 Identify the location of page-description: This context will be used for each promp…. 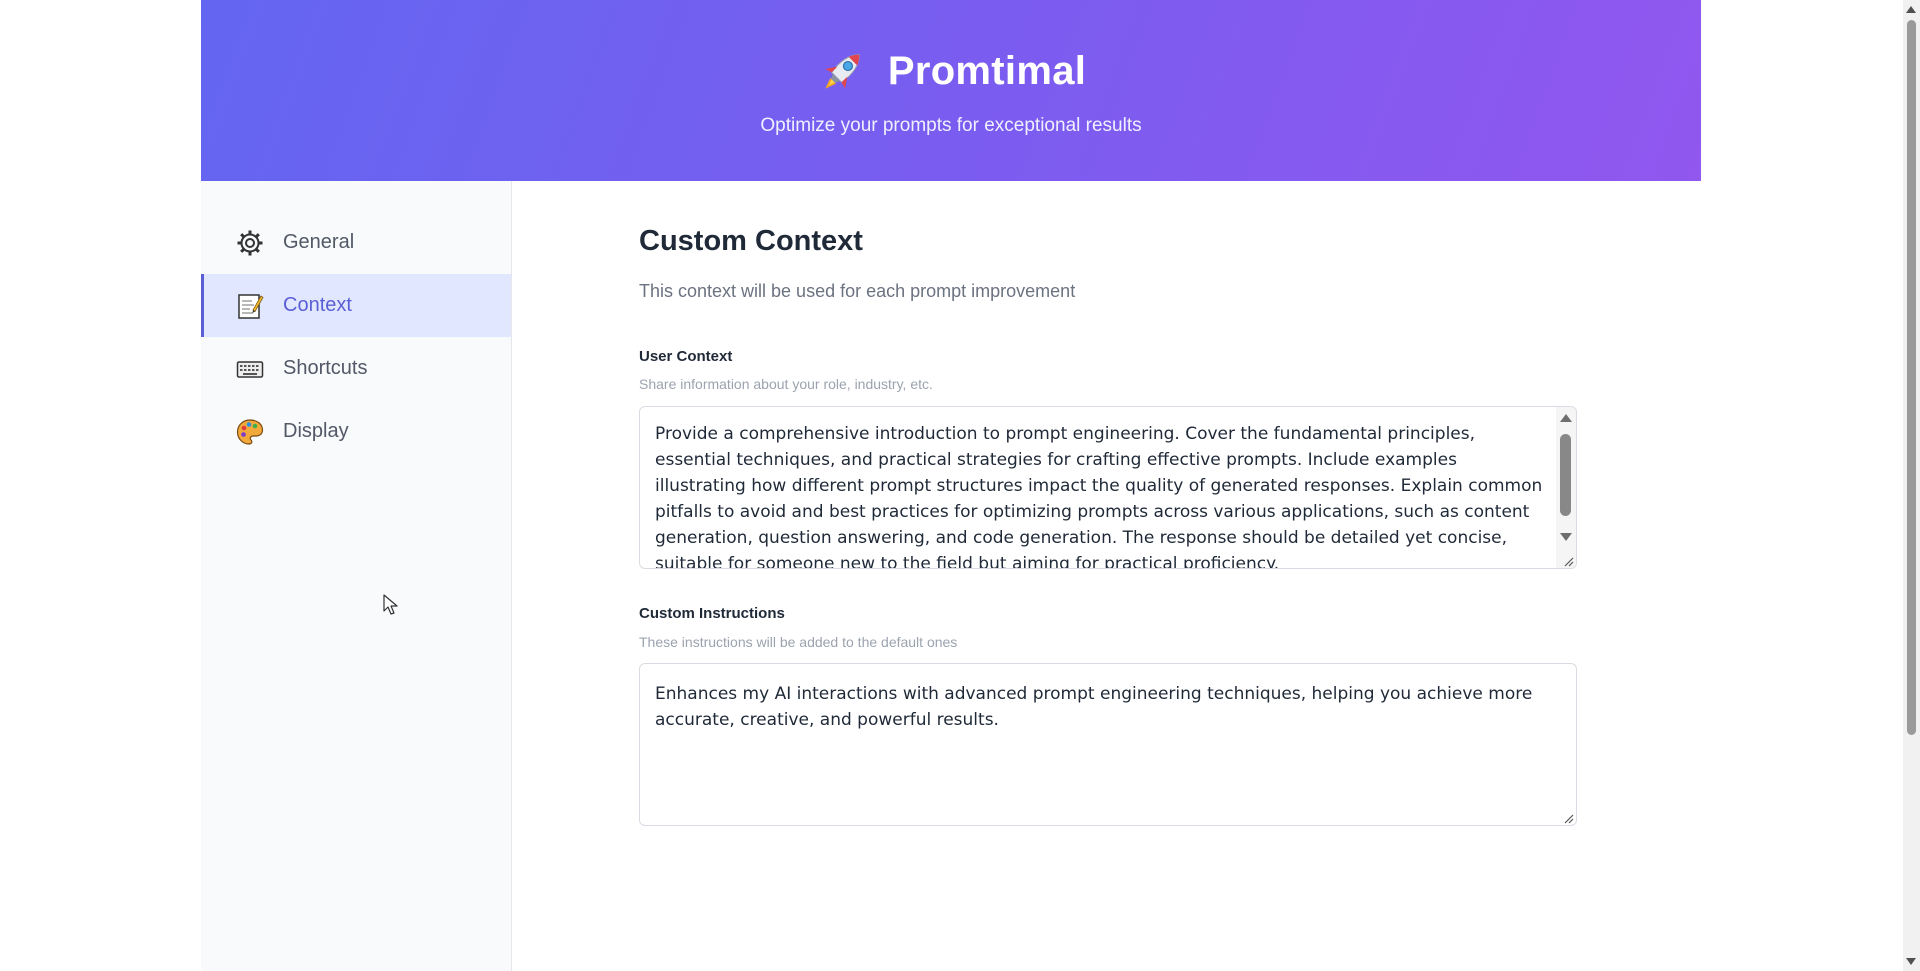
(857, 291).